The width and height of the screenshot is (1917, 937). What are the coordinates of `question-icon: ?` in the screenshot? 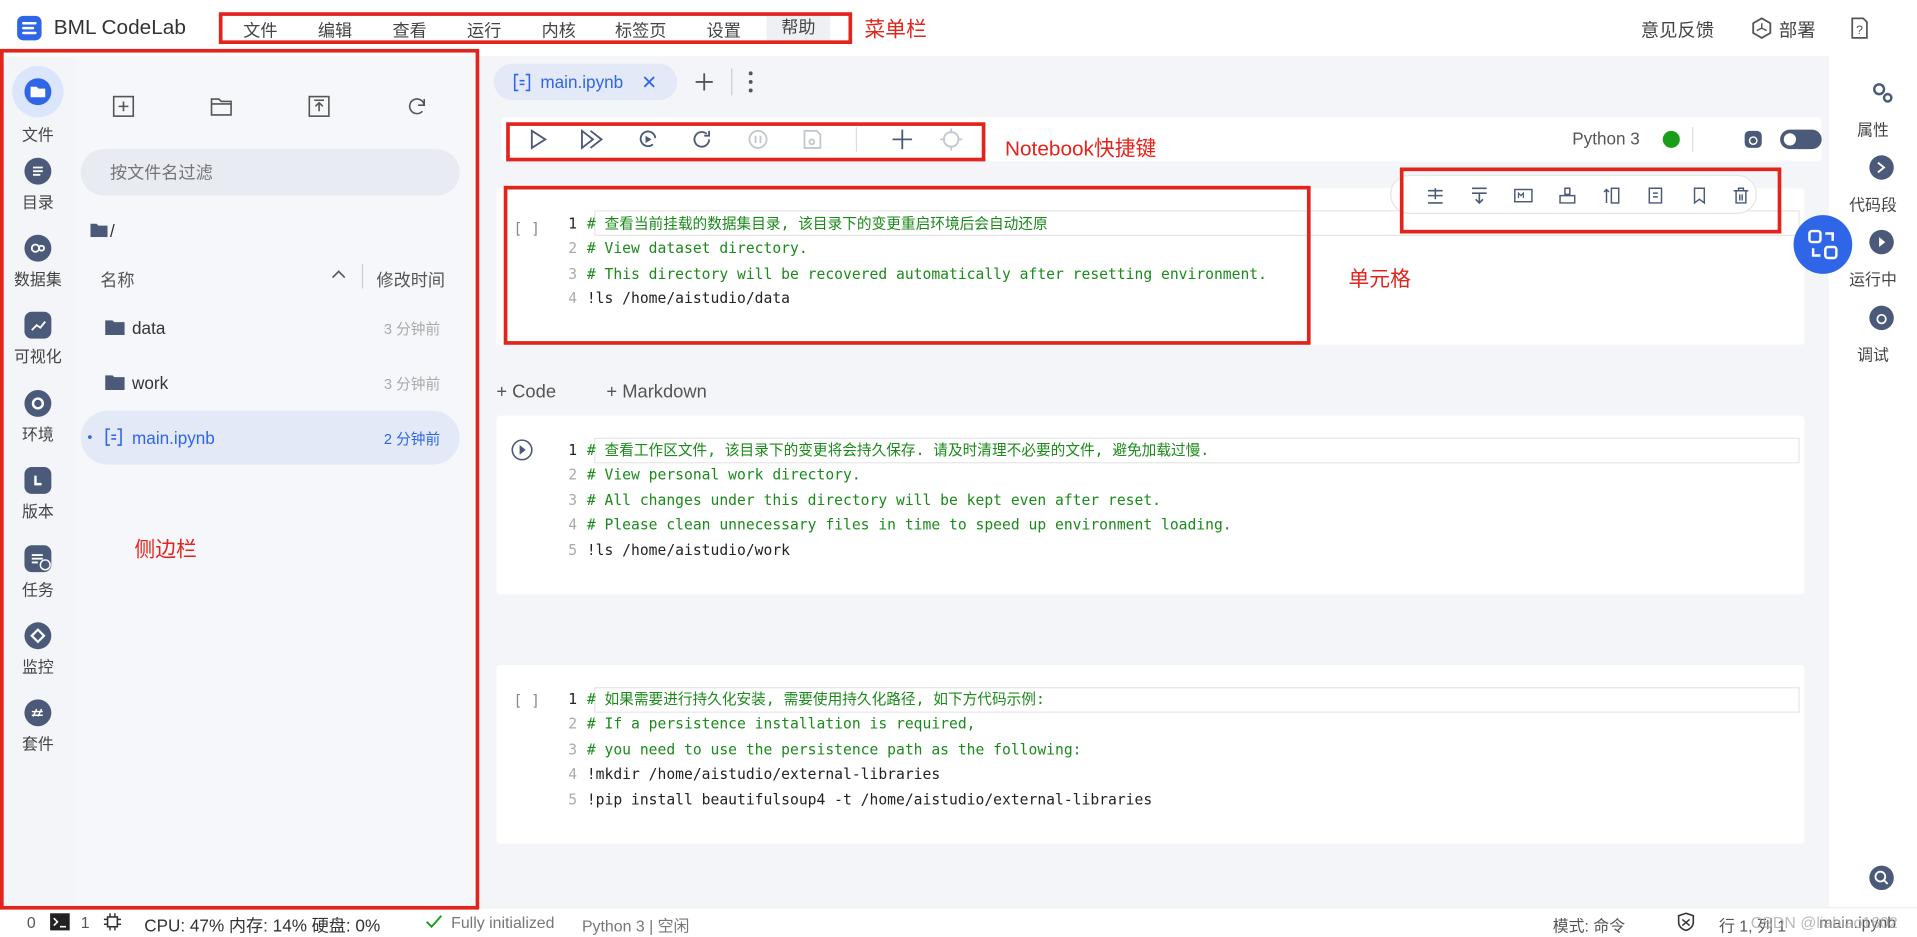 It's located at (1860, 28).